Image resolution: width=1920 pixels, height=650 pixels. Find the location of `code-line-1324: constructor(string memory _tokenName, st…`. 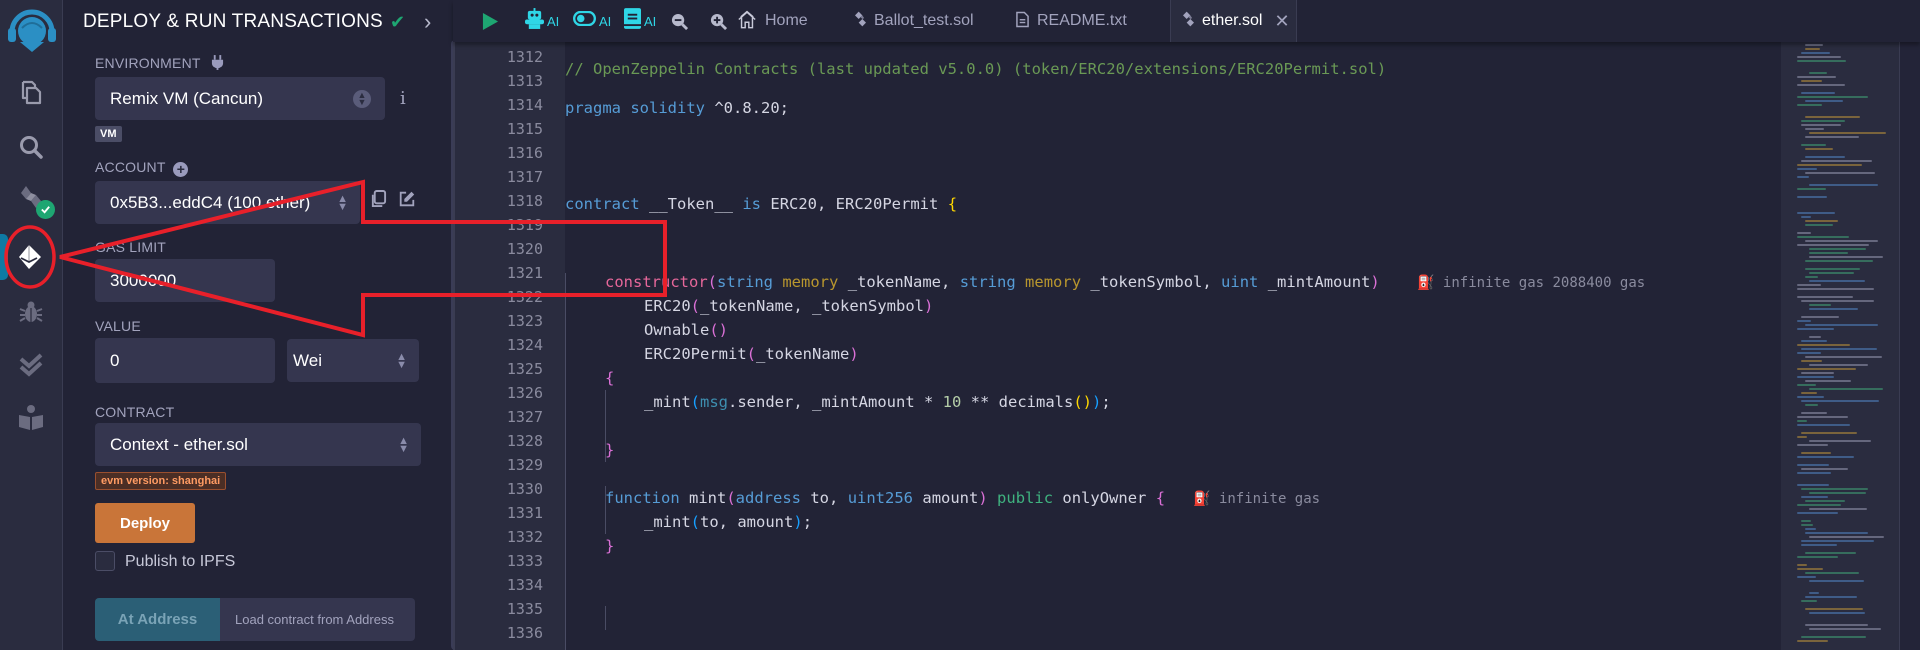

code-line-1324: constructor(string memory _tokenName, st… is located at coordinates (1125, 282).